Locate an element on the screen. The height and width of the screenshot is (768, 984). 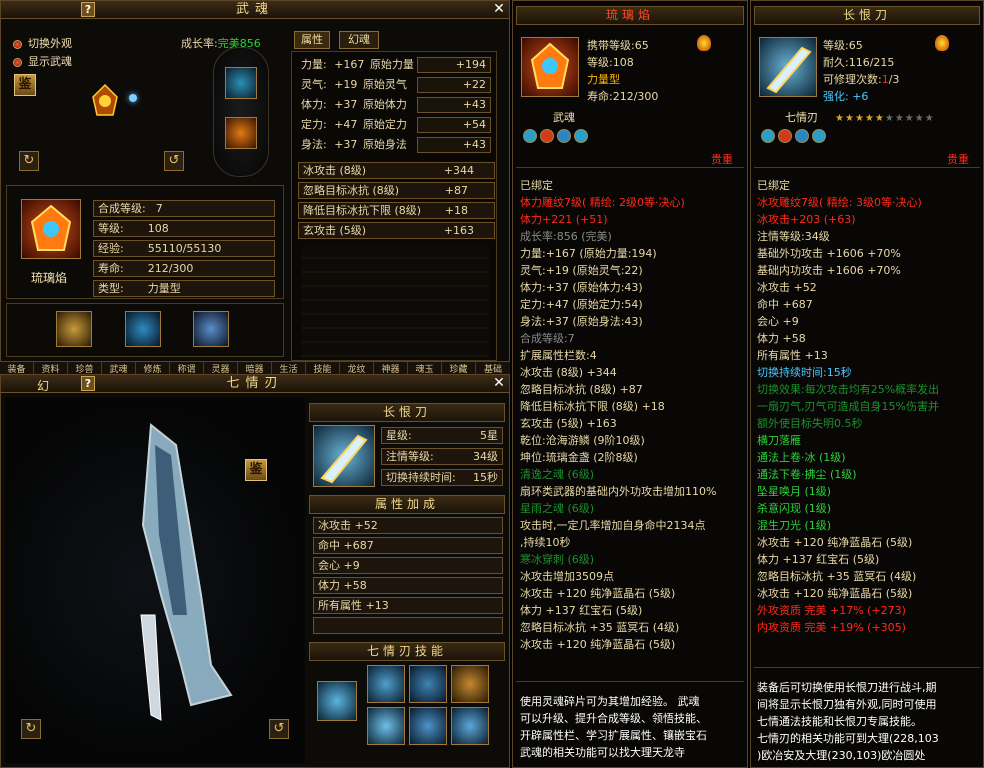
ext-attr-row: 冰攻击 (8级) +344 is located at coordinates (396, 170).